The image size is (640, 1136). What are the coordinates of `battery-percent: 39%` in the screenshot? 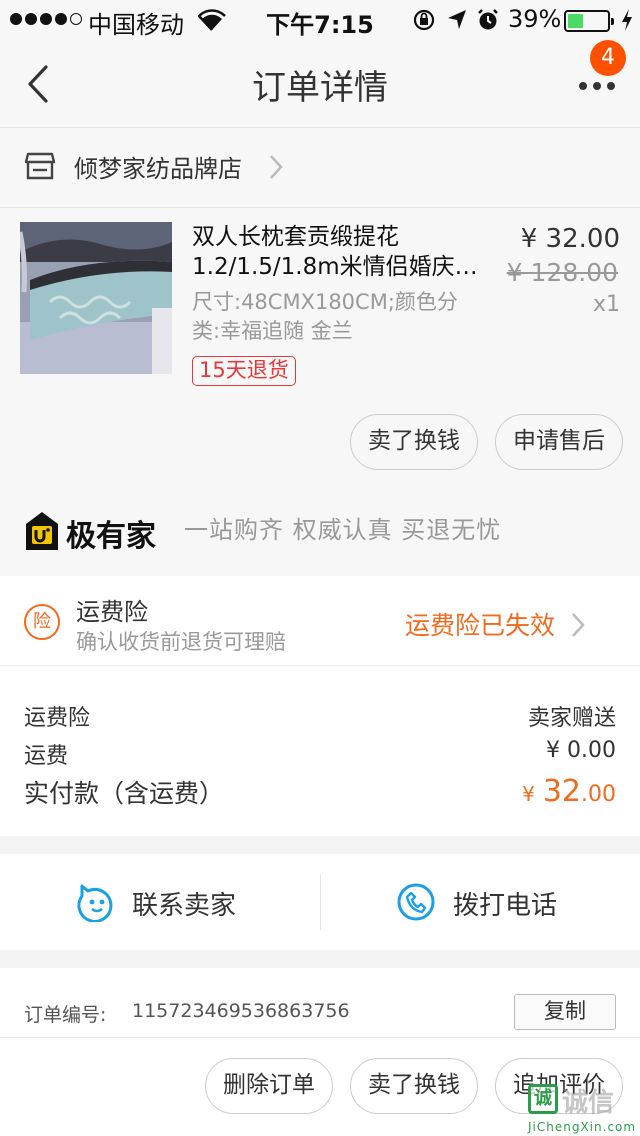 It's located at (535, 19).